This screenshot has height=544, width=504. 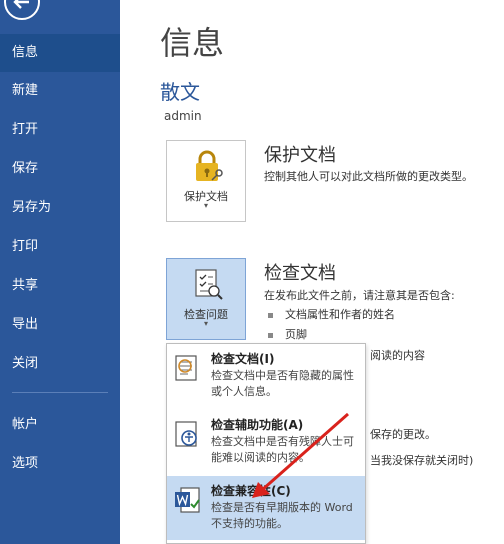 What do you see at coordinates (300, 455) in the screenshot?
I see `annotation-arrow-icon` at bounding box center [300, 455].